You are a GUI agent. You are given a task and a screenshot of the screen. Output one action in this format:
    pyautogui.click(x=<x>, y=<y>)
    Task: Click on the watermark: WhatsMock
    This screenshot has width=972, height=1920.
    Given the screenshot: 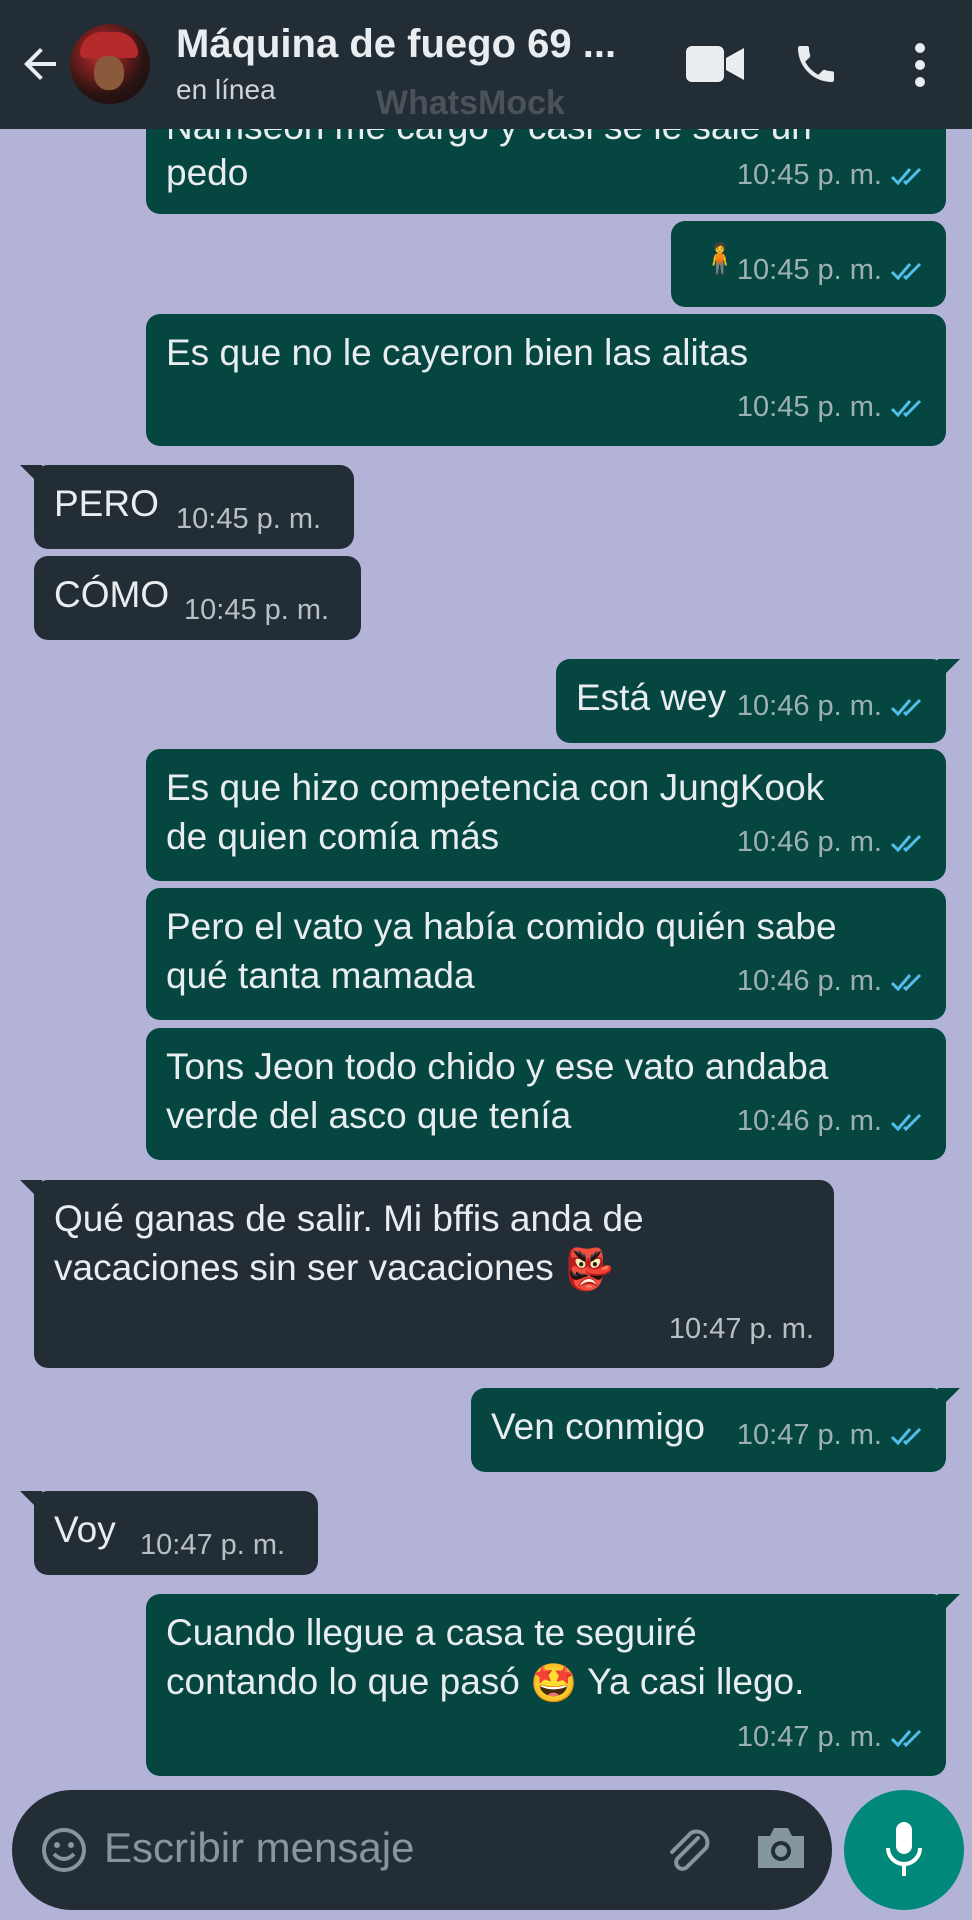 What is the action you would take?
    pyautogui.click(x=470, y=103)
    